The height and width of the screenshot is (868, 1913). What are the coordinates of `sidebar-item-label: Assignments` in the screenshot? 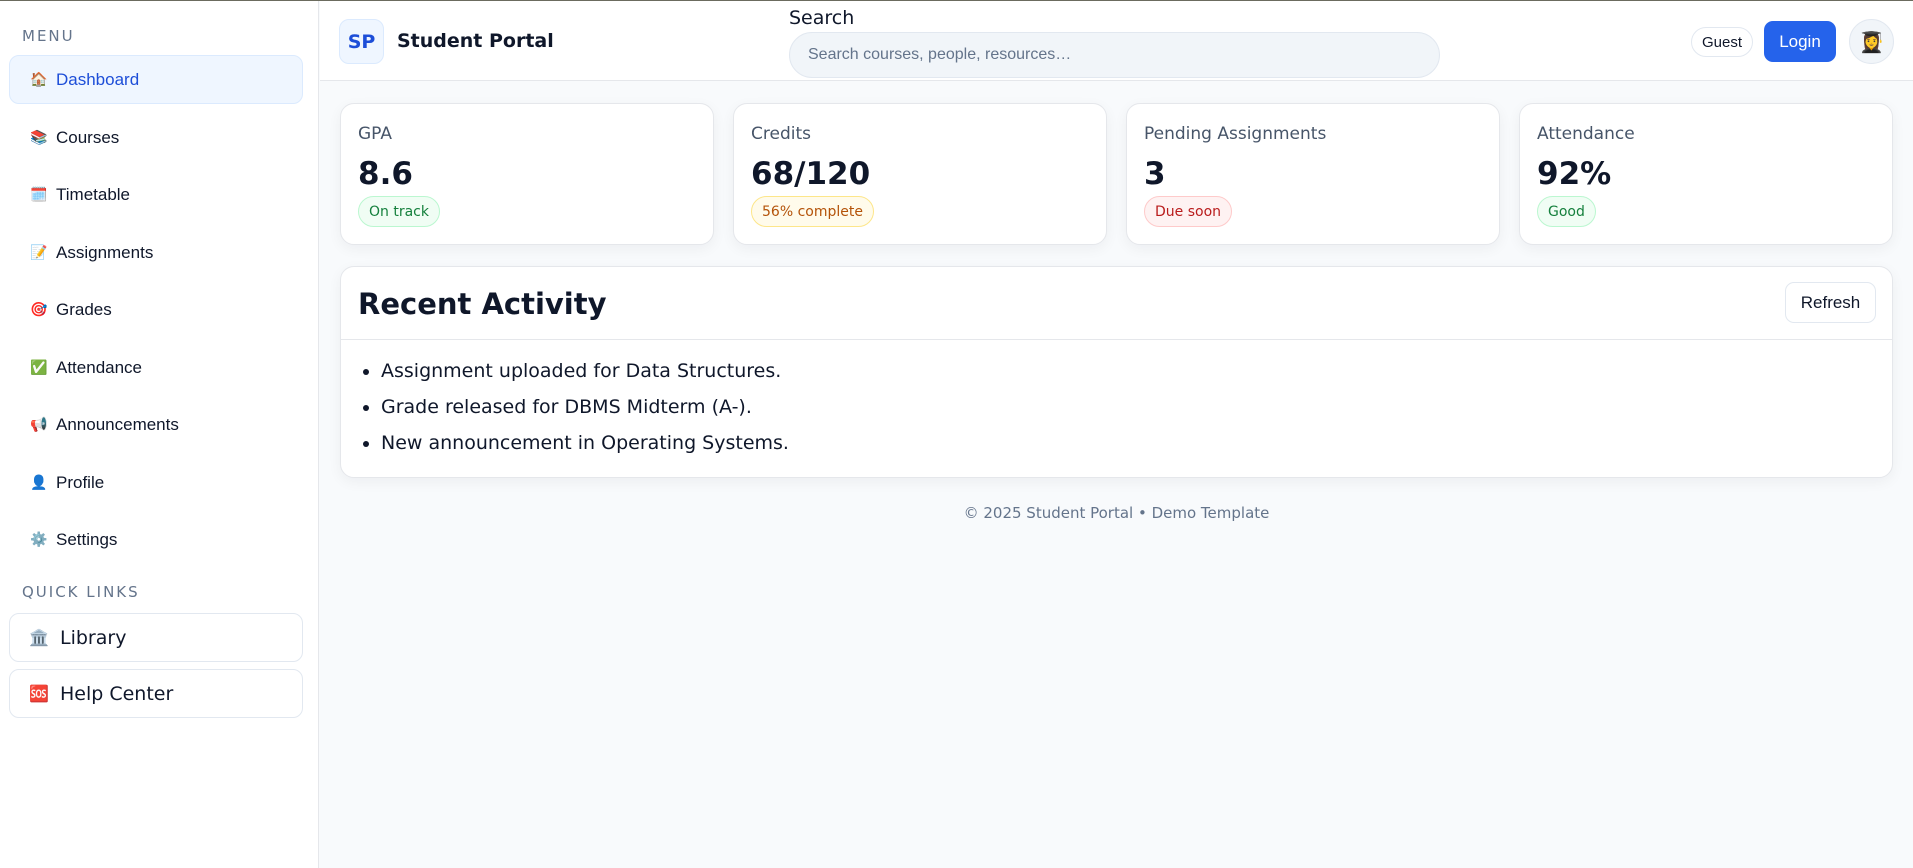 It's located at (105, 252).